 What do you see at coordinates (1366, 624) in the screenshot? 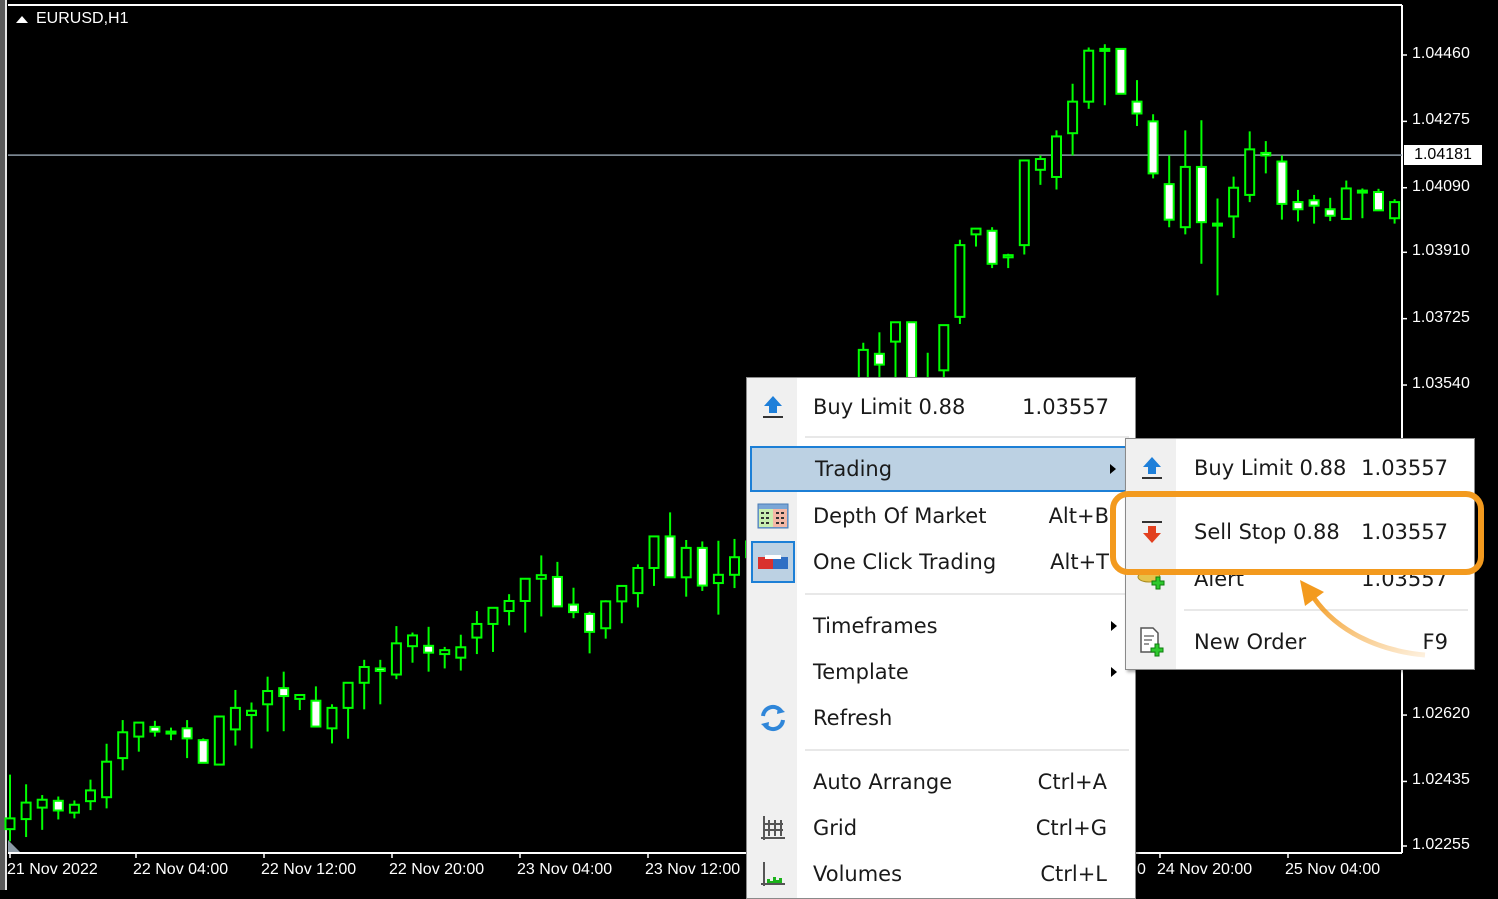
I see `annotation-arrow-line` at bounding box center [1366, 624].